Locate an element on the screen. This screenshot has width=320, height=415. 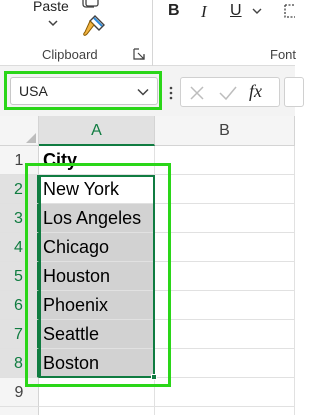
enter-check-icon is located at coordinates (228, 93).